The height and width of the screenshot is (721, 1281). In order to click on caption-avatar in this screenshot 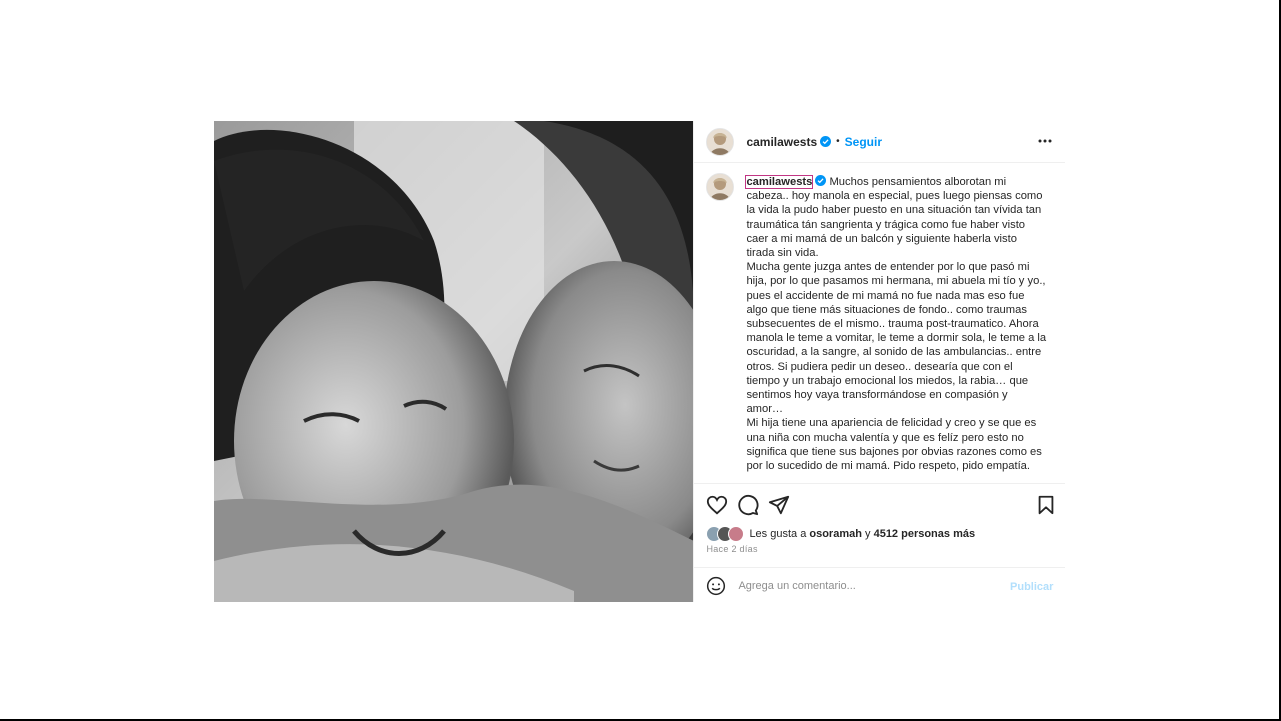, I will do `click(720, 187)`.